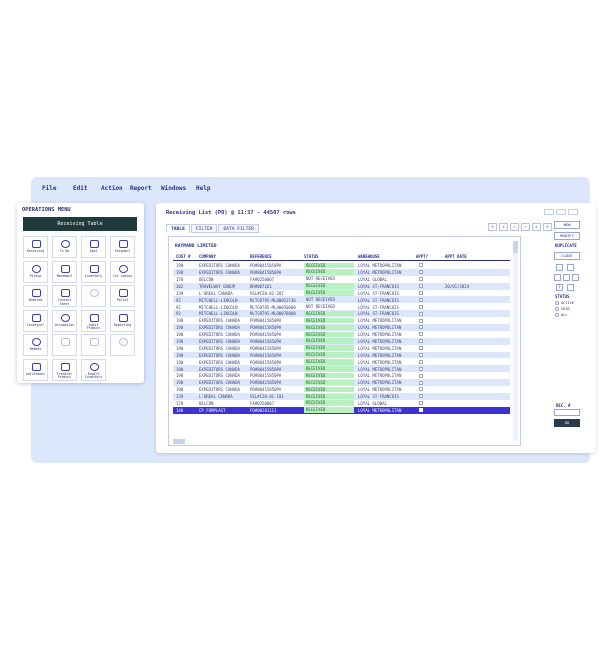  I want to click on rec-number-input, so click(567, 412).